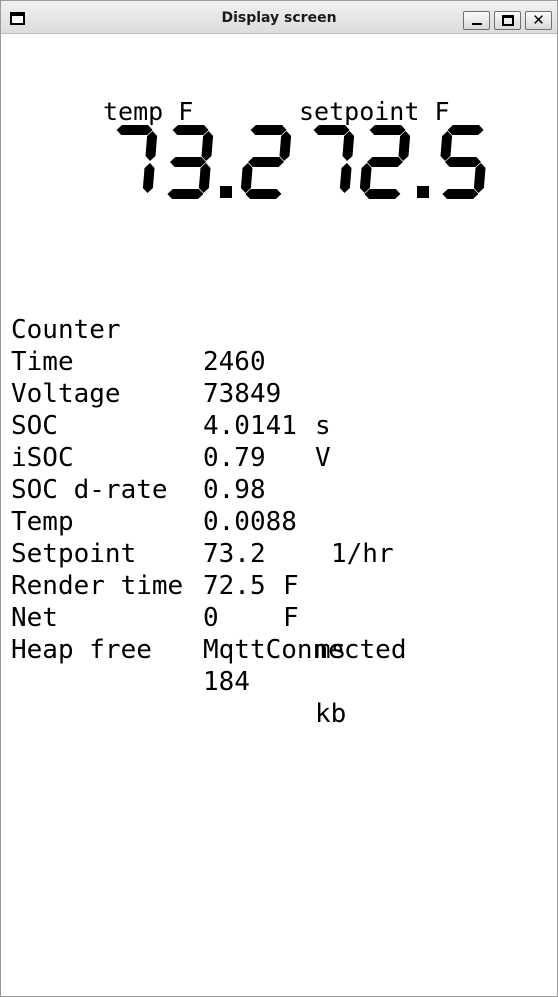 The height and width of the screenshot is (997, 558). I want to click on row-unit: kb, so click(331, 714).